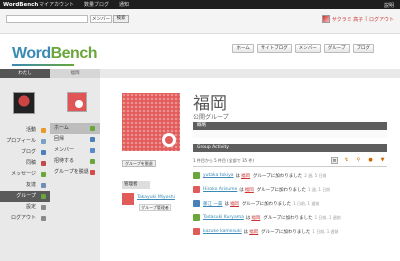 The width and height of the screenshot is (400, 261). What do you see at coordinates (325, 19) in the screenshot?
I see `avatar` at bounding box center [325, 19].